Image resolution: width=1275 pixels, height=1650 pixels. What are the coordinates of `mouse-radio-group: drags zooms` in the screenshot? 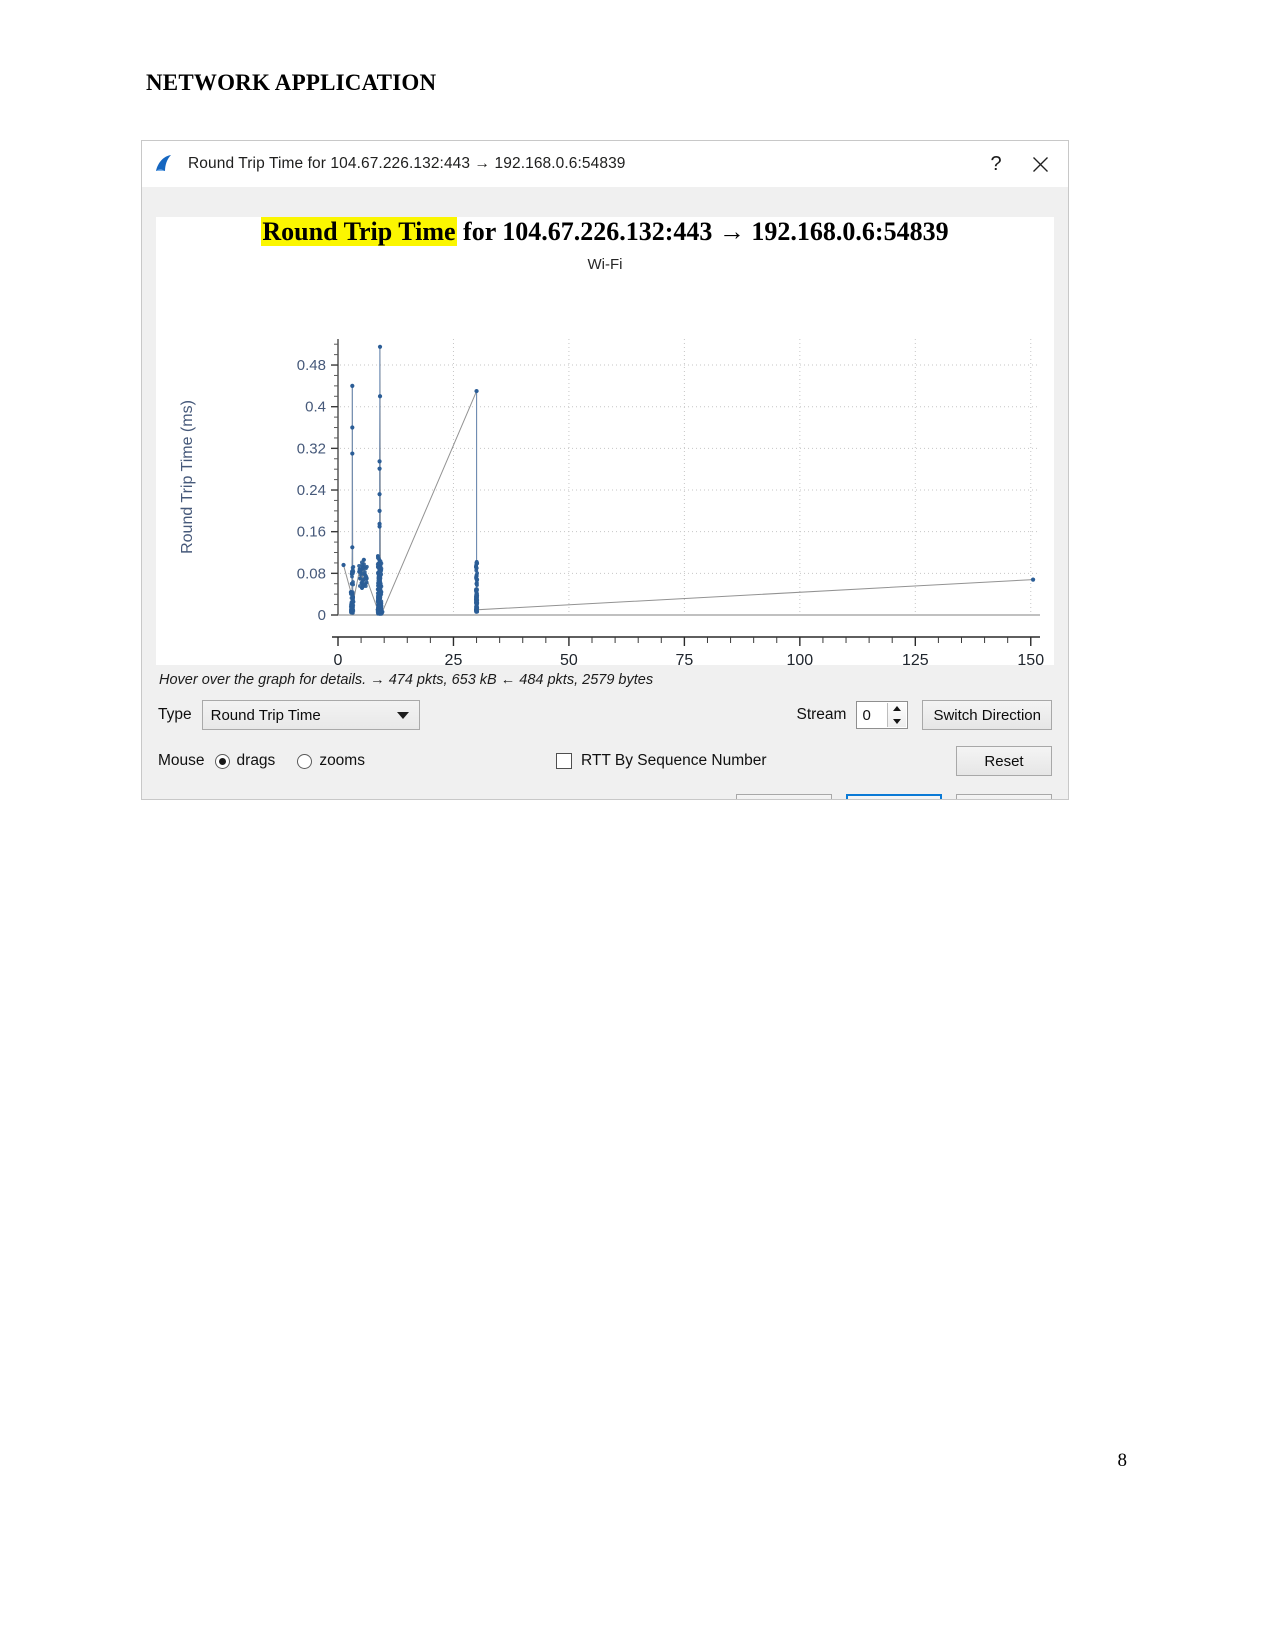 It's located at (300, 761).